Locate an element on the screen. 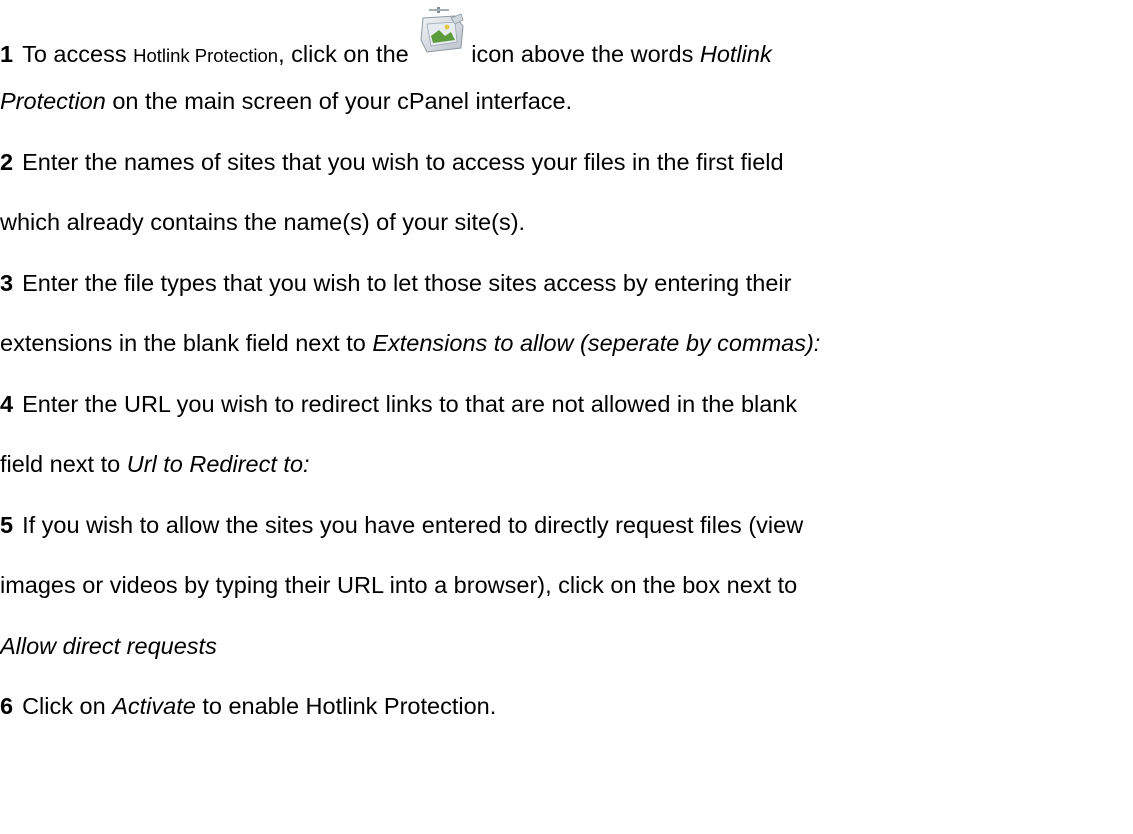 Image resolution: width=1133 pixels, height=834 pixels. step-number: 6 is located at coordinates (7, 706).